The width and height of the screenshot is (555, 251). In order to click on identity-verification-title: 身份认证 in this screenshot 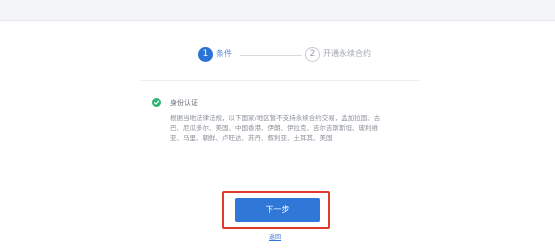, I will do `click(184, 103)`.